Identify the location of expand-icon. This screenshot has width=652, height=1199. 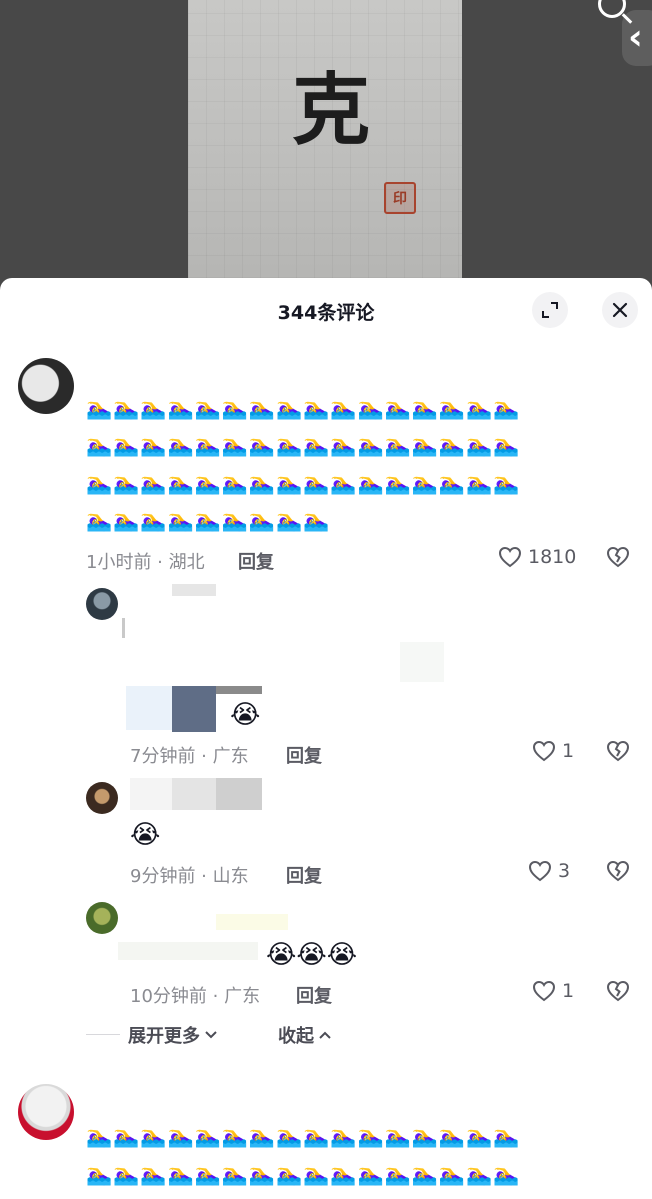
(550, 310).